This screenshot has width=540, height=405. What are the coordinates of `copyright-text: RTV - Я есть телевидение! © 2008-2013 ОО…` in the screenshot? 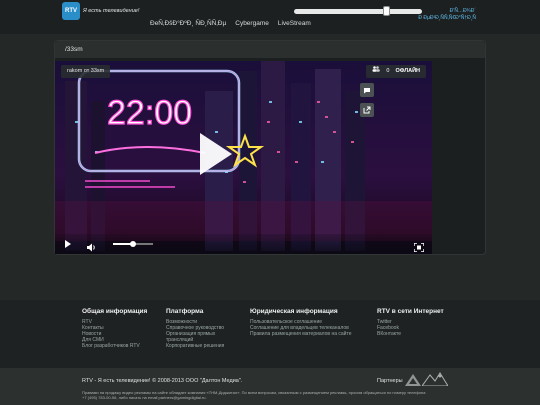 It's located at (162, 381).